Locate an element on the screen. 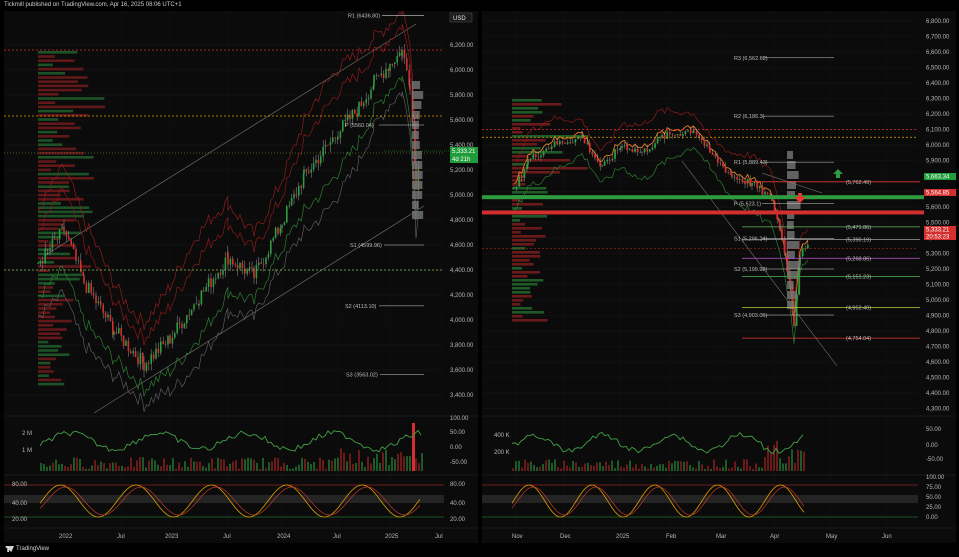 Image resolution: width=959 pixels, height=557 pixels. volume-tick-label: 400 K is located at coordinates (502, 436).